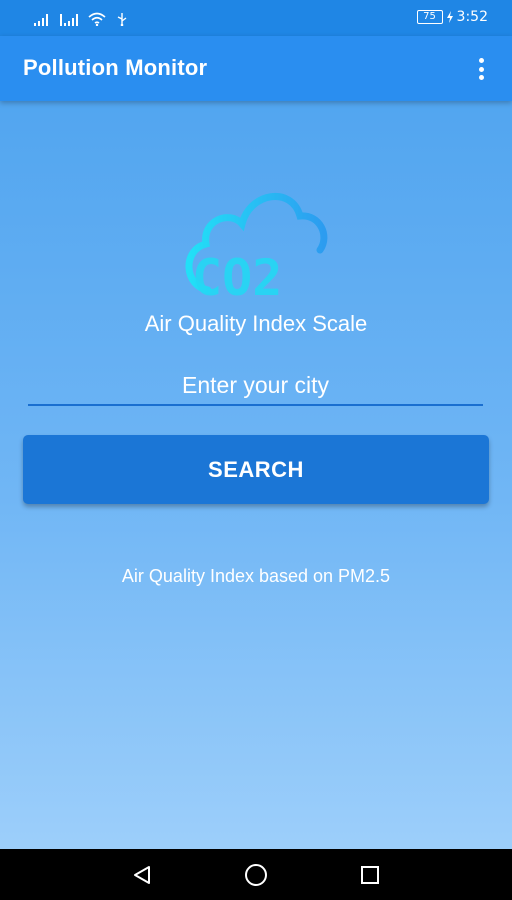 The image size is (512, 900). I want to click on status-right: 75 3:52, so click(452, 17).